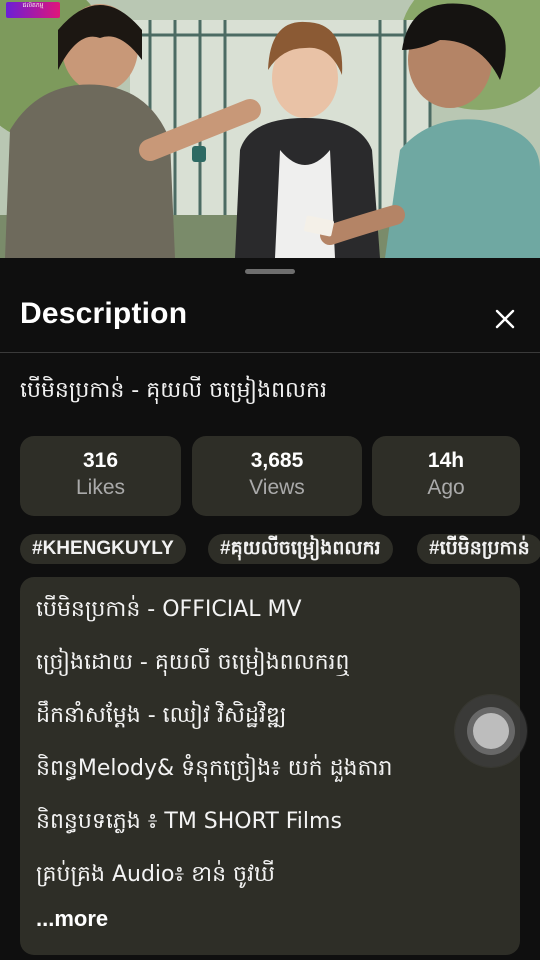 Image resolution: width=540 pixels, height=960 pixels. I want to click on floating-button-center, so click(491, 731).